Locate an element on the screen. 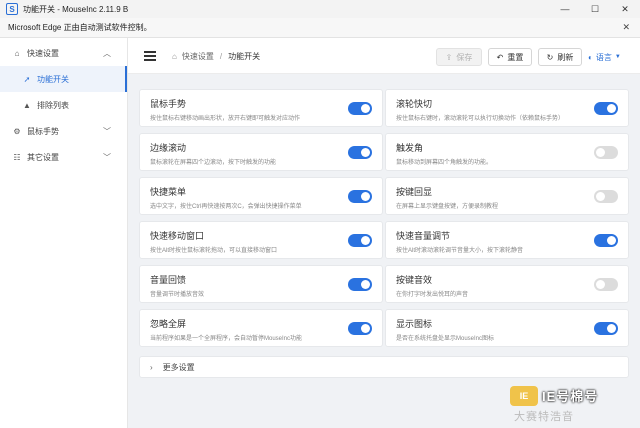 This screenshot has height=428, width=640. feature-description: 选中文字，按住Ctrl再快速按两次C，会弹出快捷操作菜单 is located at coordinates (226, 207).